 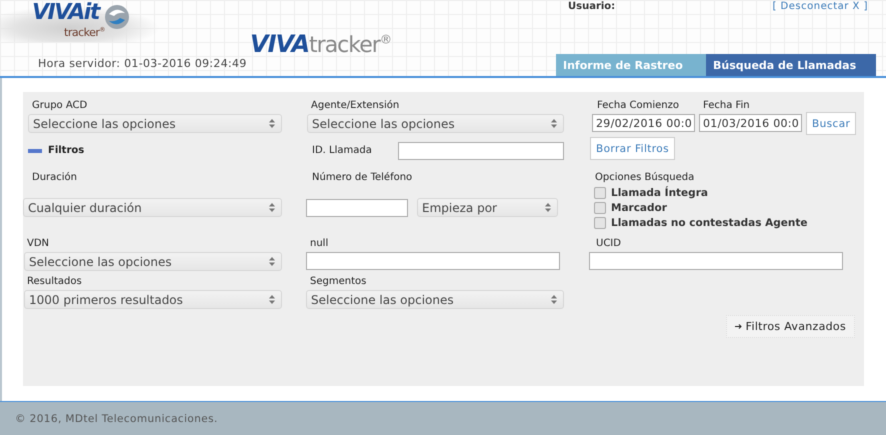 I want to click on clear-filters-button: Borrar Filtros, so click(x=632, y=148).